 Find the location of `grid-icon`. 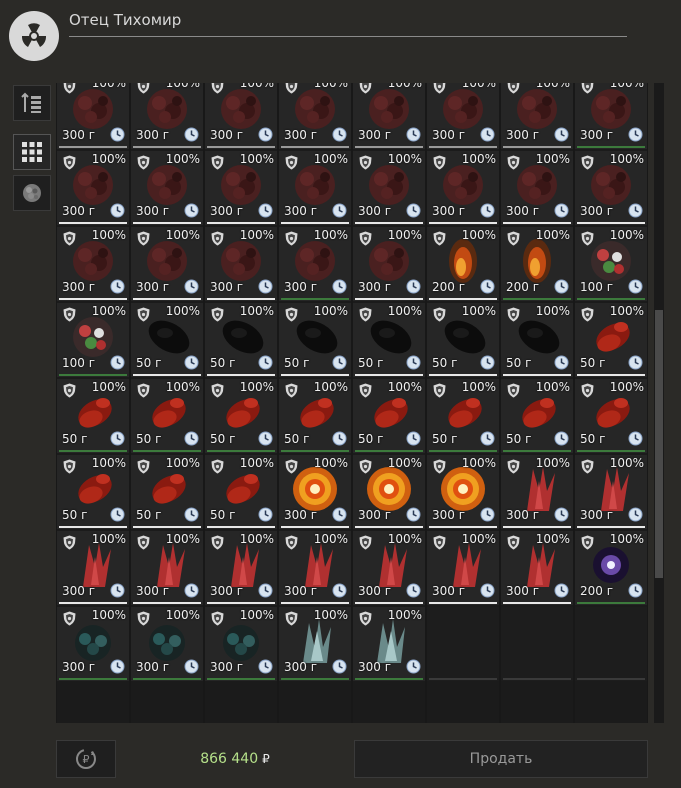

grid-icon is located at coordinates (32, 152).